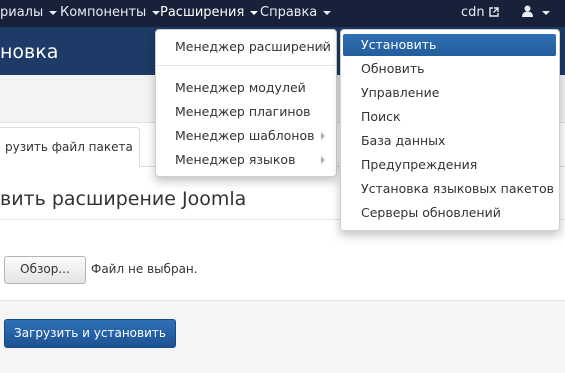 The width and height of the screenshot is (565, 373). I want to click on submenu-item-manage: Управление, so click(400, 93).